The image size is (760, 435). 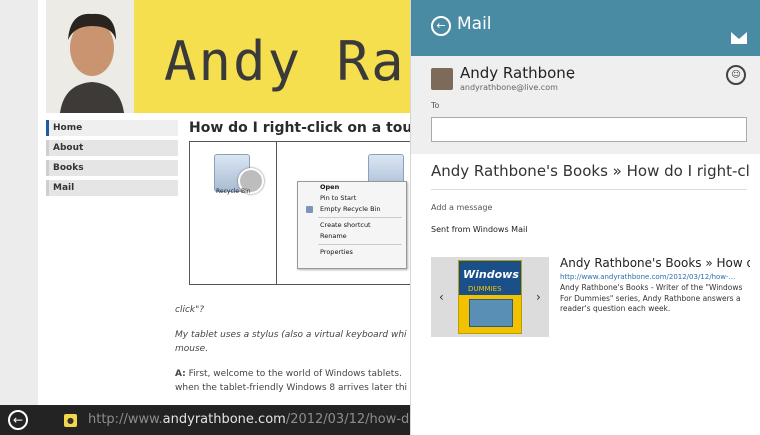 What do you see at coordinates (336, 252) in the screenshot?
I see `ctx-properties: Properties` at bounding box center [336, 252].